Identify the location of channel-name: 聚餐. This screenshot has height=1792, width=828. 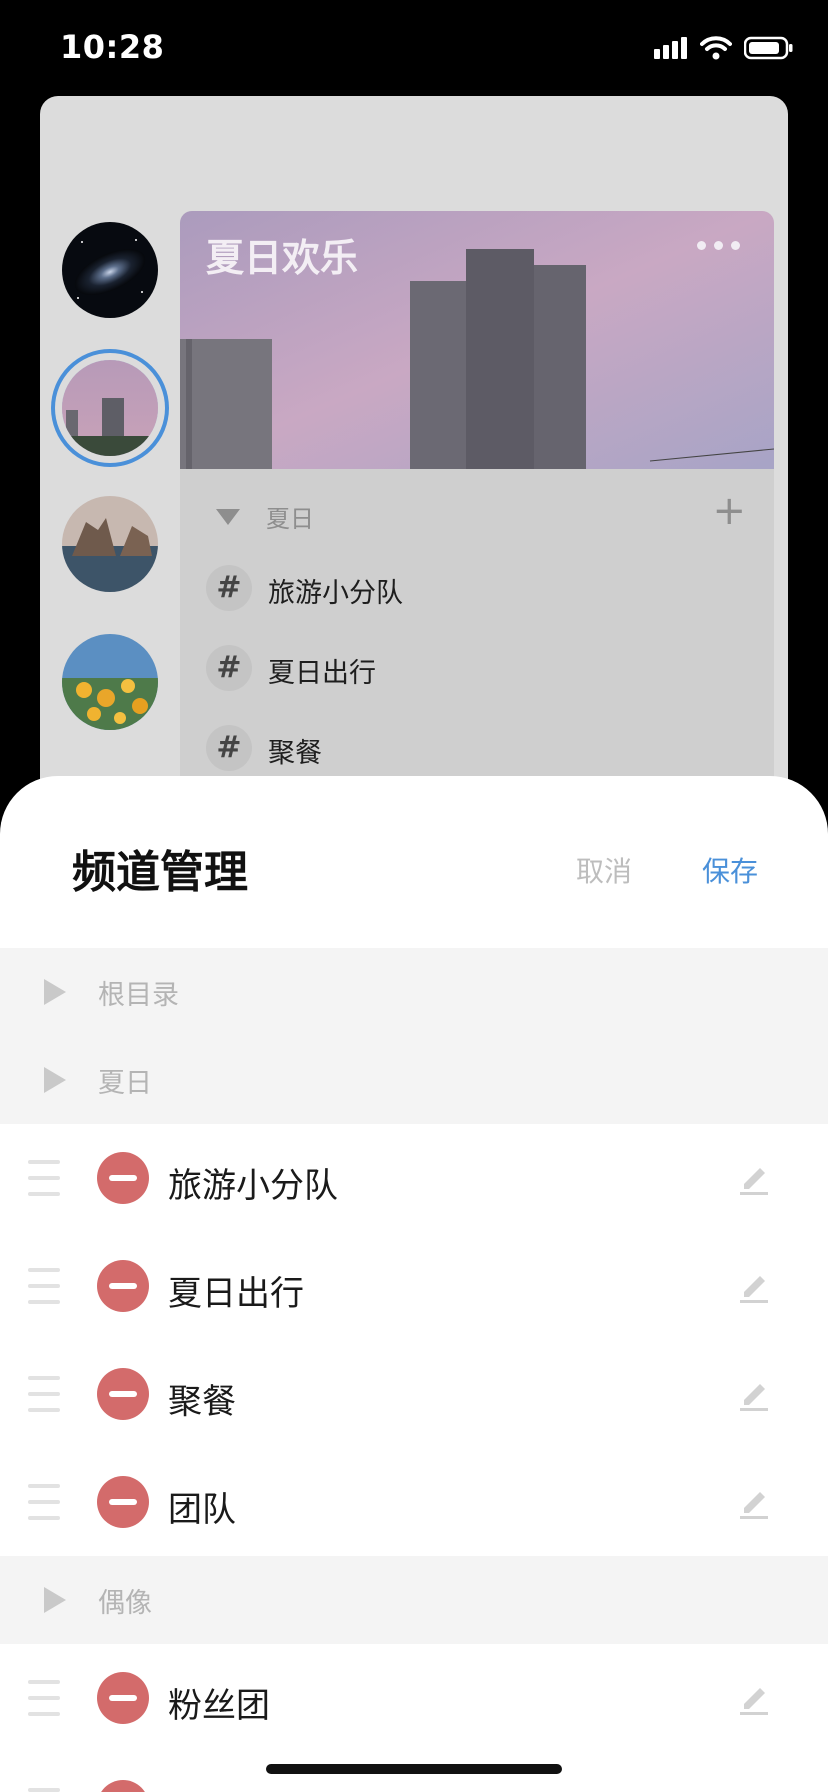
(202, 1402).